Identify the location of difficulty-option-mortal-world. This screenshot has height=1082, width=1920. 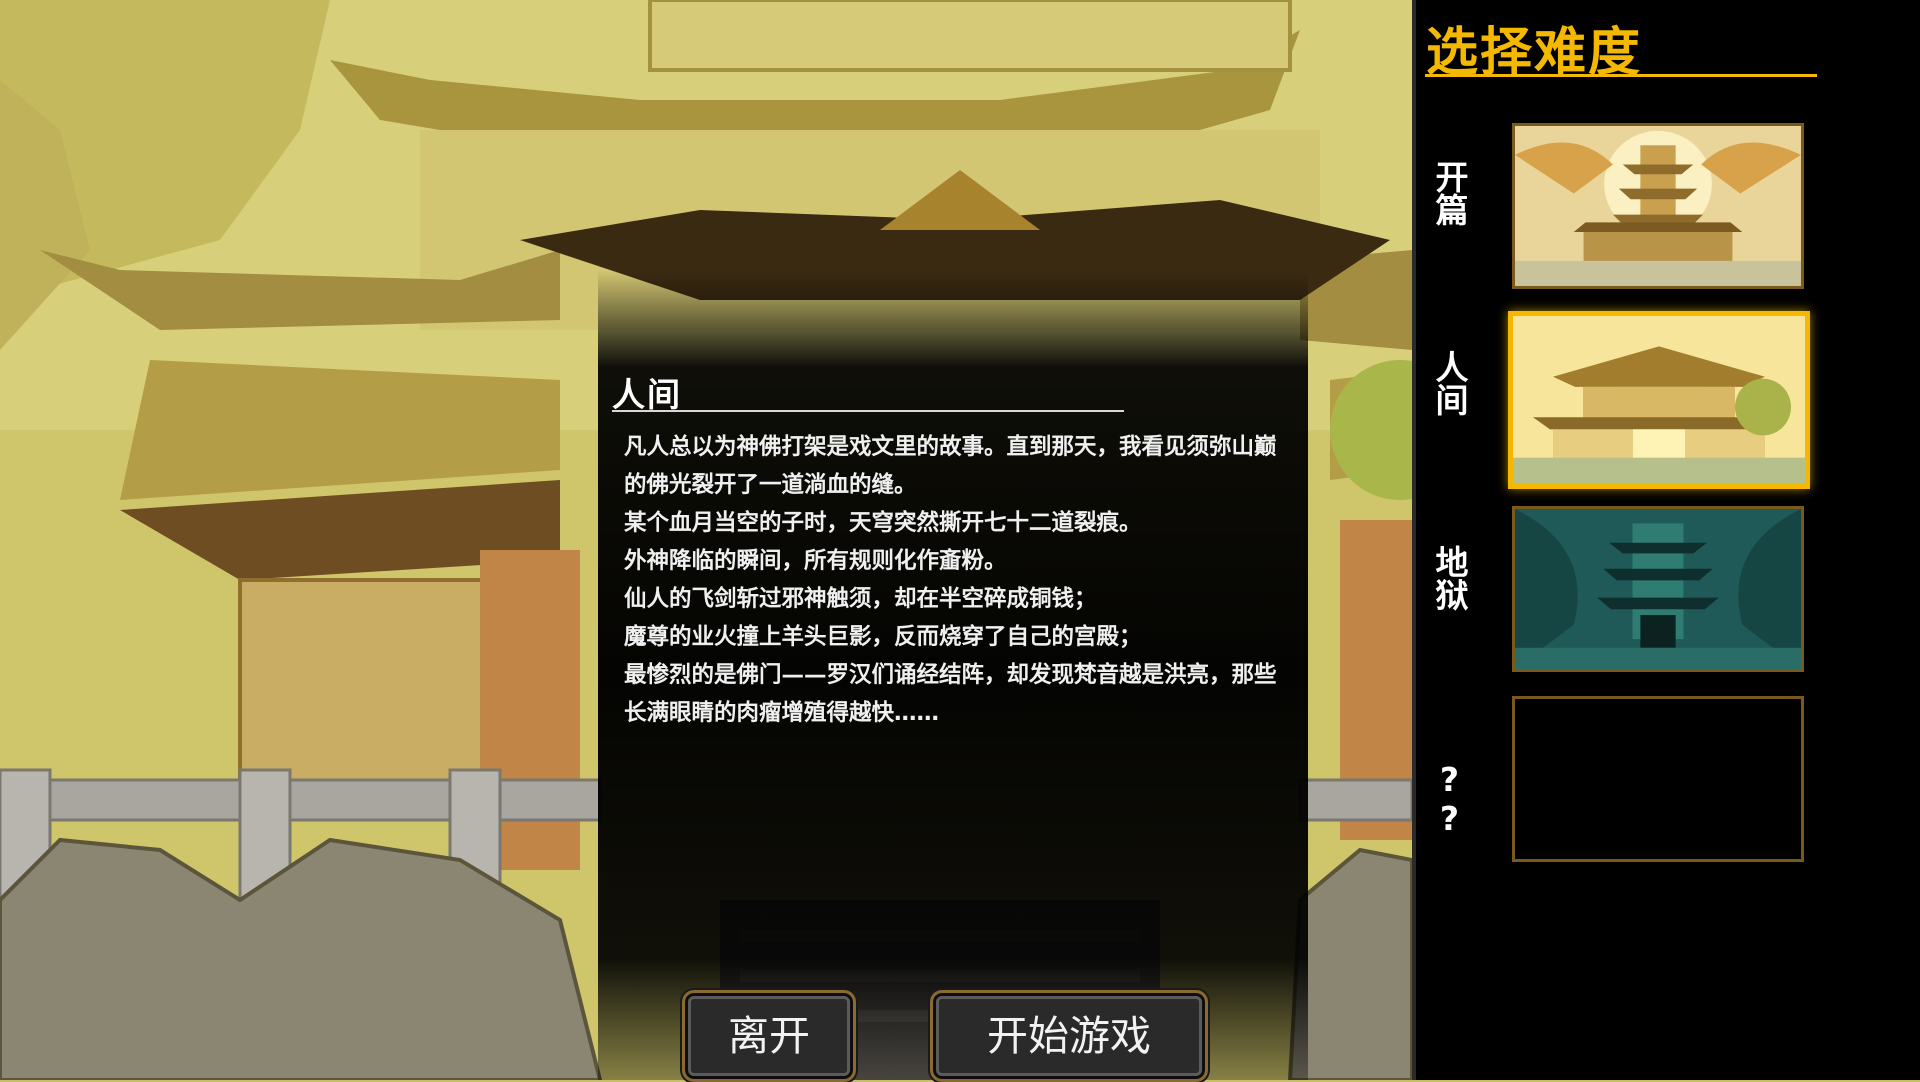
(1659, 400).